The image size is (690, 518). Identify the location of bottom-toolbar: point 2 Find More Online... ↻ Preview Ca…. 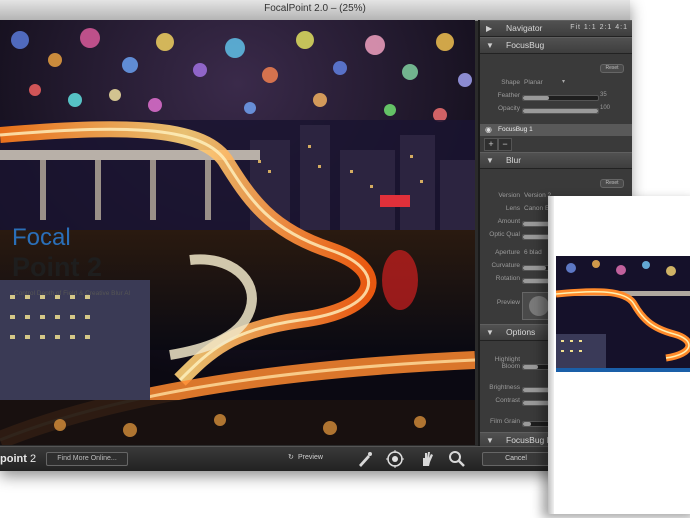
(315, 458).